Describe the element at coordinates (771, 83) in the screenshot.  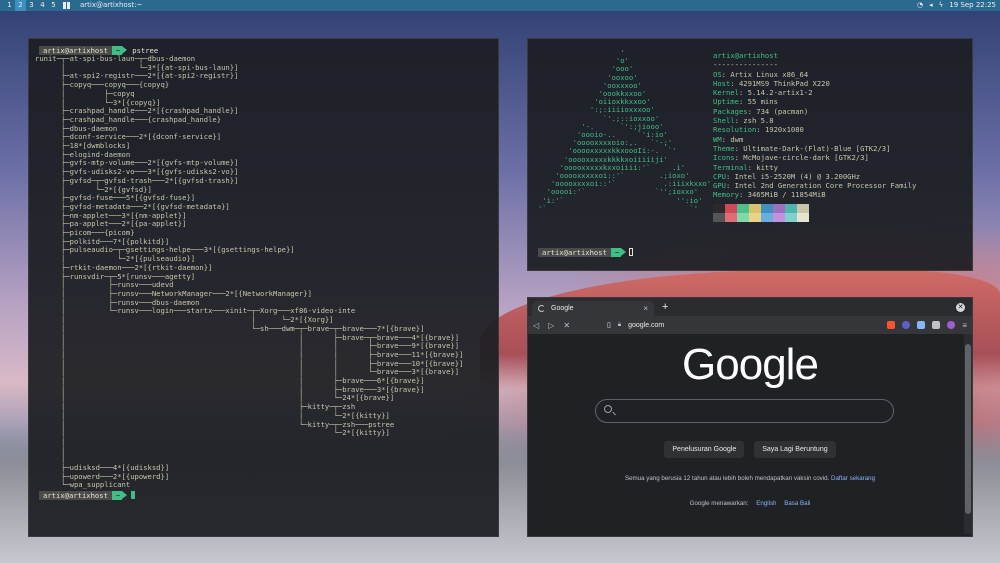
I see `info-row: Host: 4291MS9 ThinkPad X220` at that location.